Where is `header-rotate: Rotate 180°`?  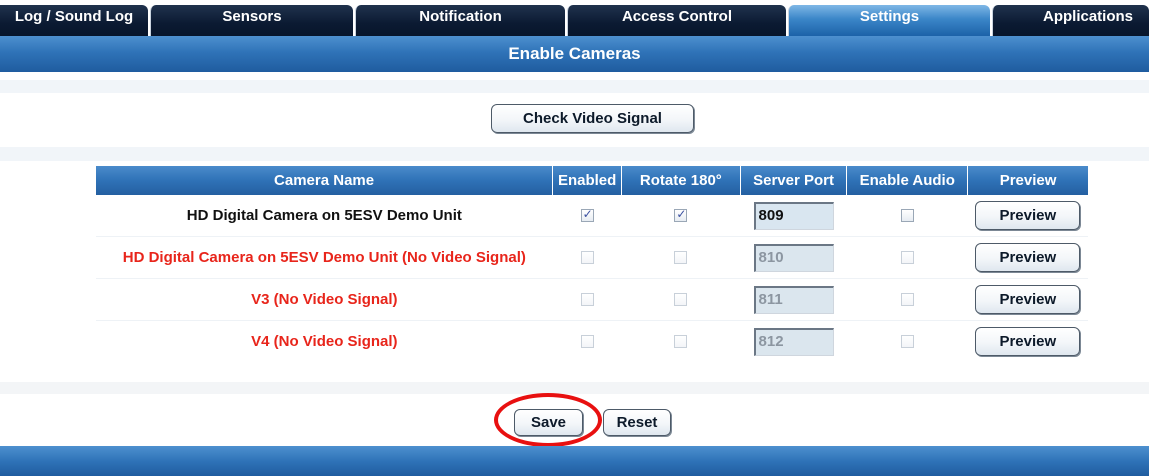 header-rotate: Rotate 180° is located at coordinates (681, 180).